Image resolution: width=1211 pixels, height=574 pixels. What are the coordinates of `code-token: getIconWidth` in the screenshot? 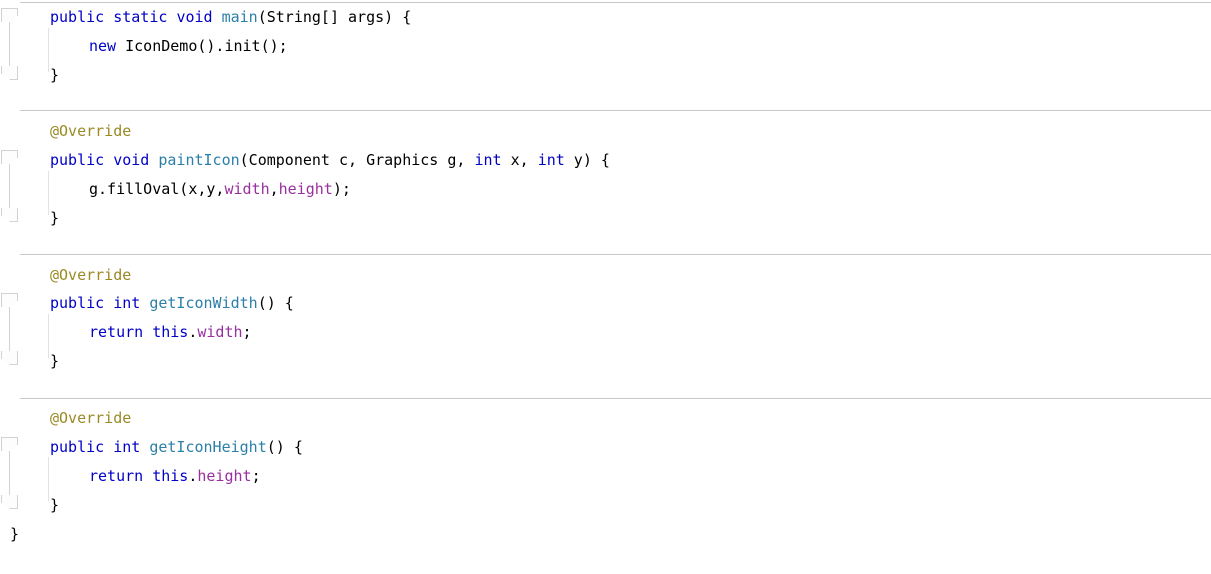 It's located at (203, 303).